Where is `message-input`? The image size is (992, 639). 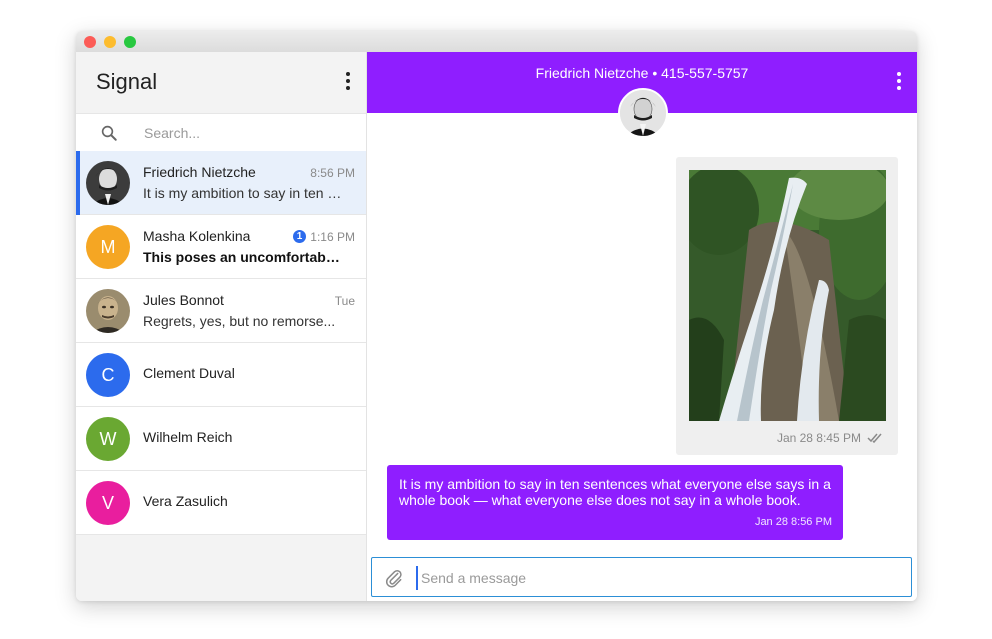 message-input is located at coordinates (659, 578).